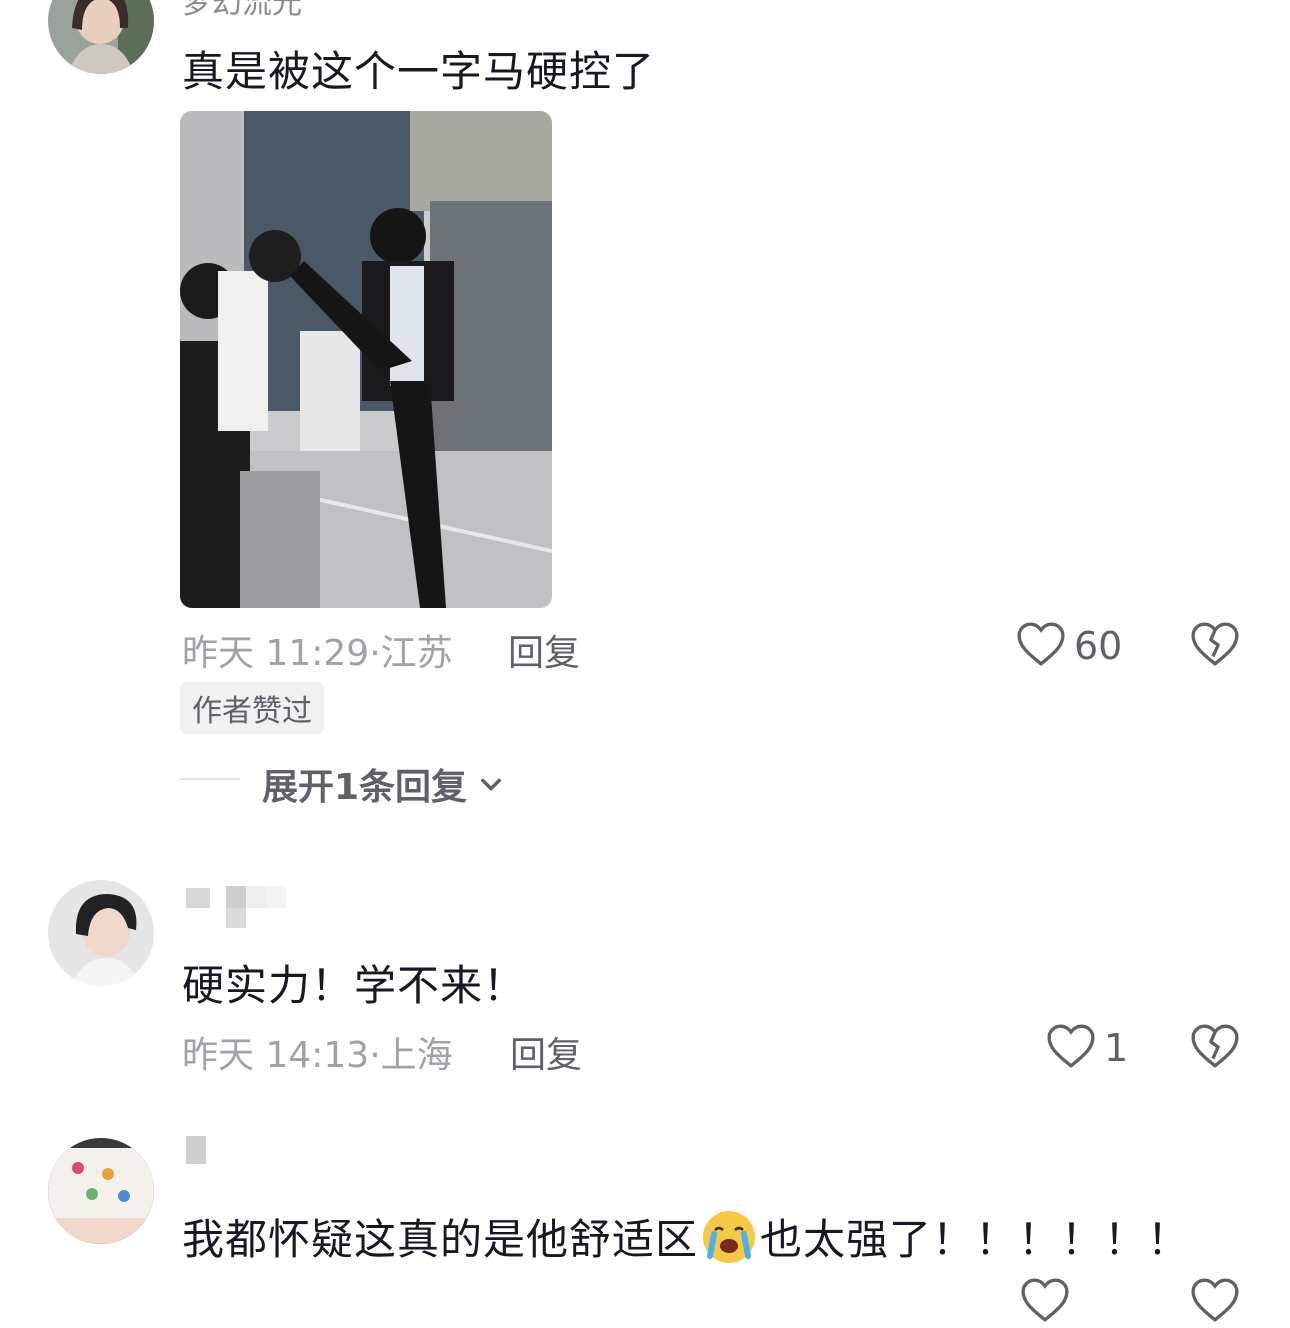 The height and width of the screenshot is (1328, 1290). I want to click on comment-location: 江苏, so click(416, 653).